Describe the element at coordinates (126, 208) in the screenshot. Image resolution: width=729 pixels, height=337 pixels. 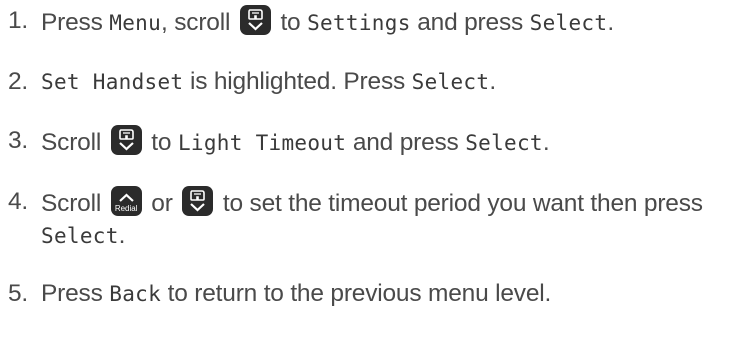
I see `redial-key-label: Redial` at that location.